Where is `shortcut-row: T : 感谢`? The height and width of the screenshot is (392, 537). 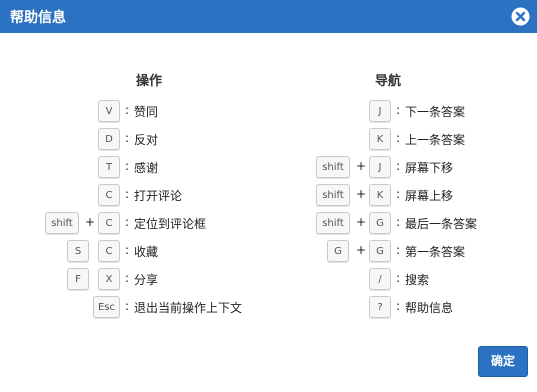 shortcut-row: T : 感谢 is located at coordinates (145, 168).